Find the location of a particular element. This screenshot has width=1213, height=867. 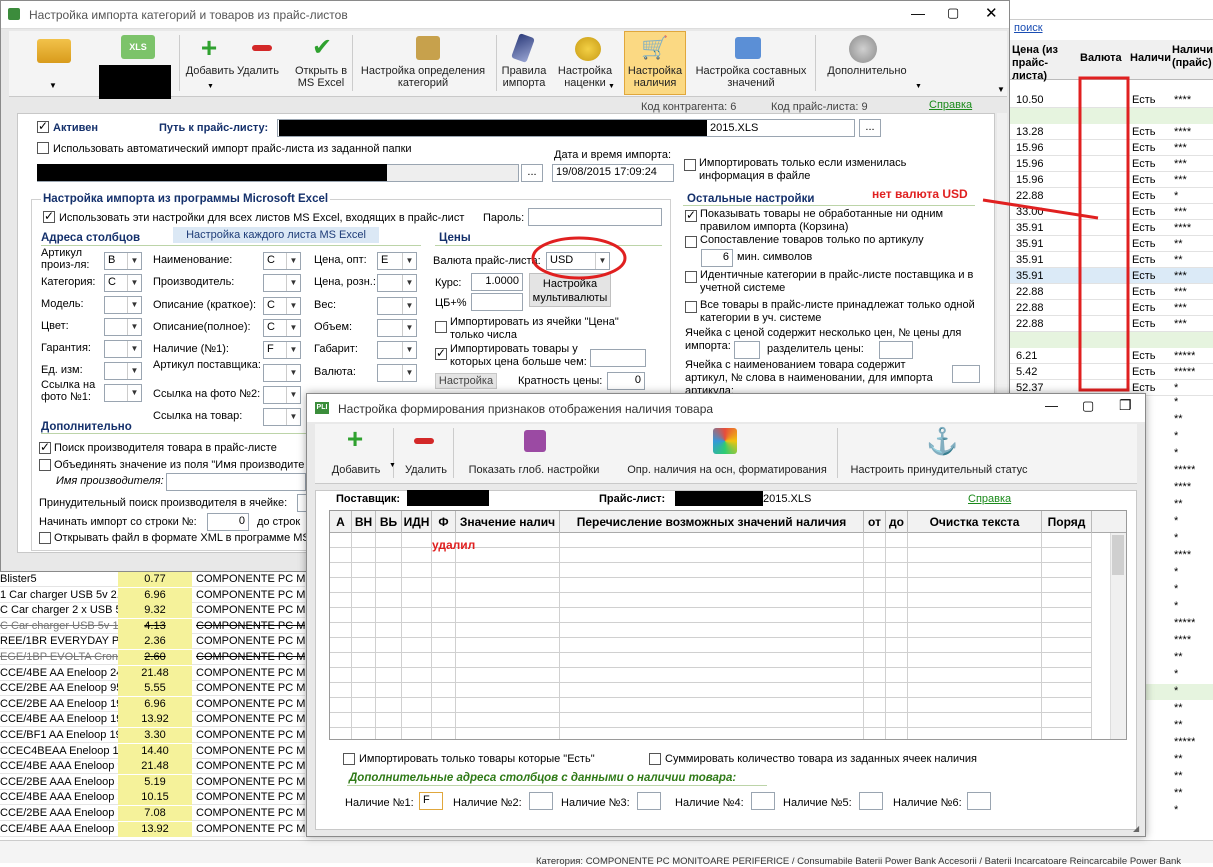

grid-column-header: ВН is located at coordinates (364, 522).